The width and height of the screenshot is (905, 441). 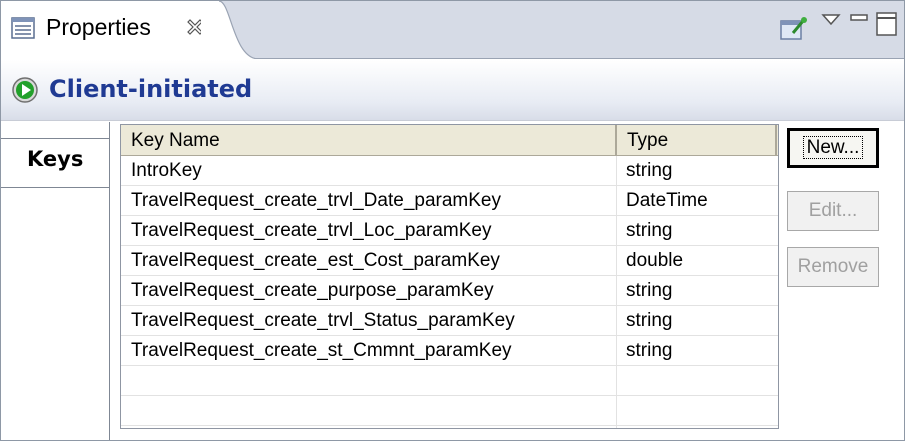 What do you see at coordinates (315, 260) in the screenshot?
I see `cell-key-name: TravelRequest_create_est_Cost_paramKey` at bounding box center [315, 260].